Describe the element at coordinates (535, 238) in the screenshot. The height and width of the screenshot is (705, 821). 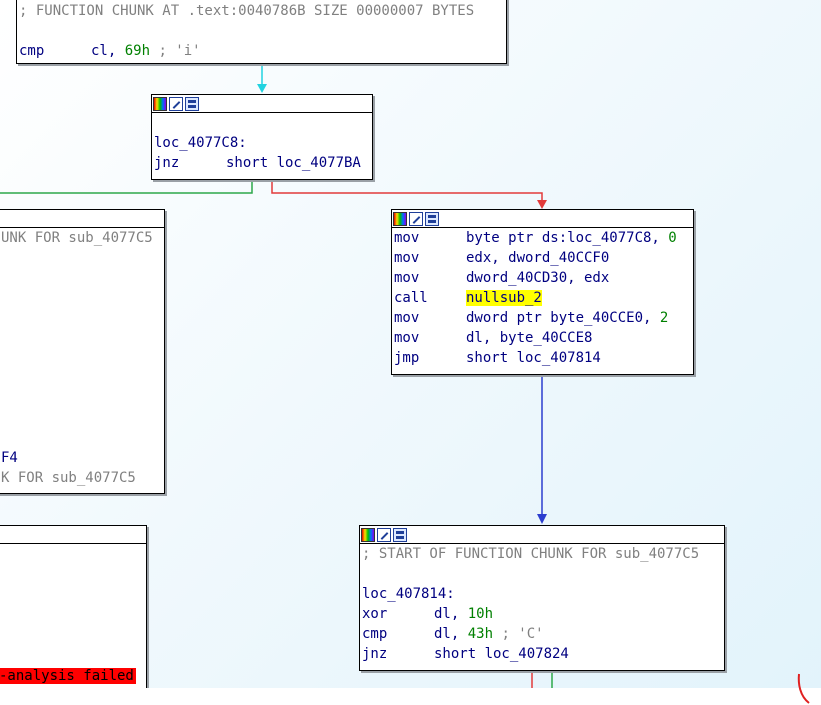
I see `instruction-line: mov byte ptr ds:loc_4077C8, 0` at that location.